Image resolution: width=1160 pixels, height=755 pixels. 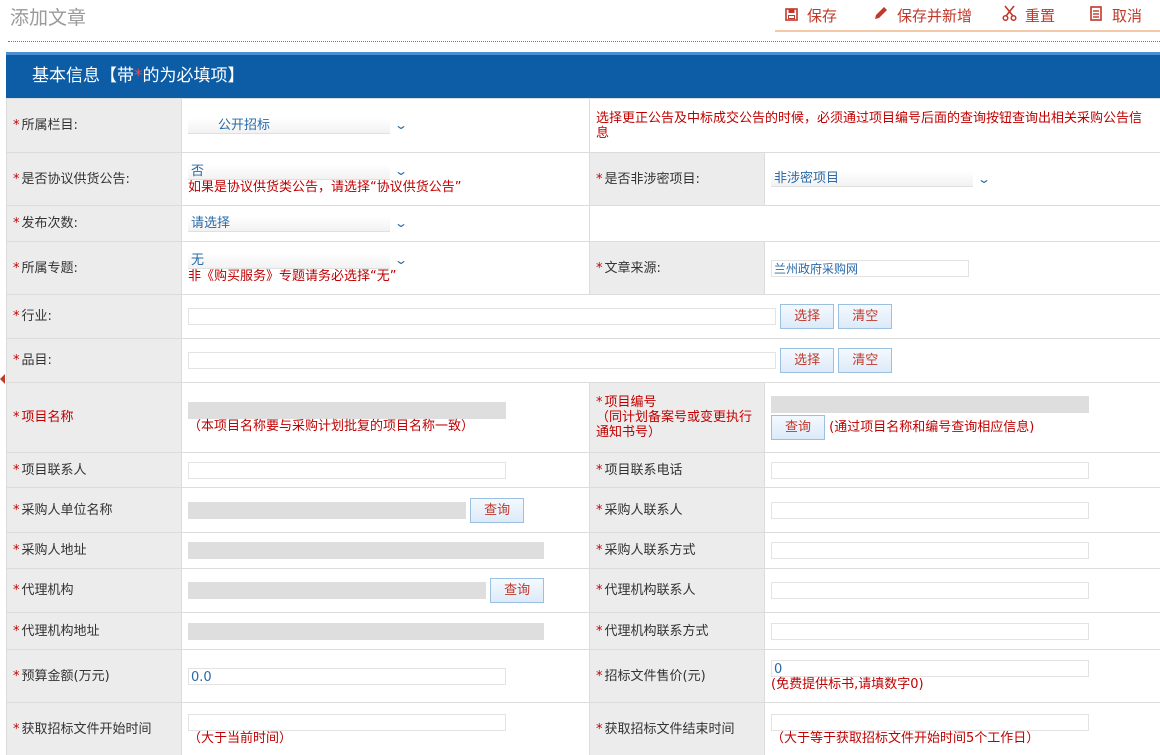 I want to click on field-label: * 项目联系人, so click(x=94, y=470).